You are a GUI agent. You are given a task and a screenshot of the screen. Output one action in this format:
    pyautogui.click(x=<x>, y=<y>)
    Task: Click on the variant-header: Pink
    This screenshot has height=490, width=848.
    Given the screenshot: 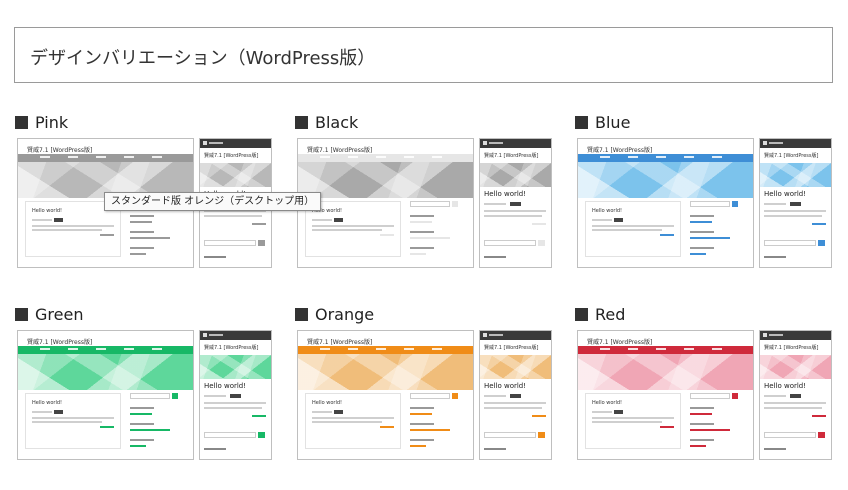 What is the action you would take?
    pyautogui.click(x=41, y=122)
    